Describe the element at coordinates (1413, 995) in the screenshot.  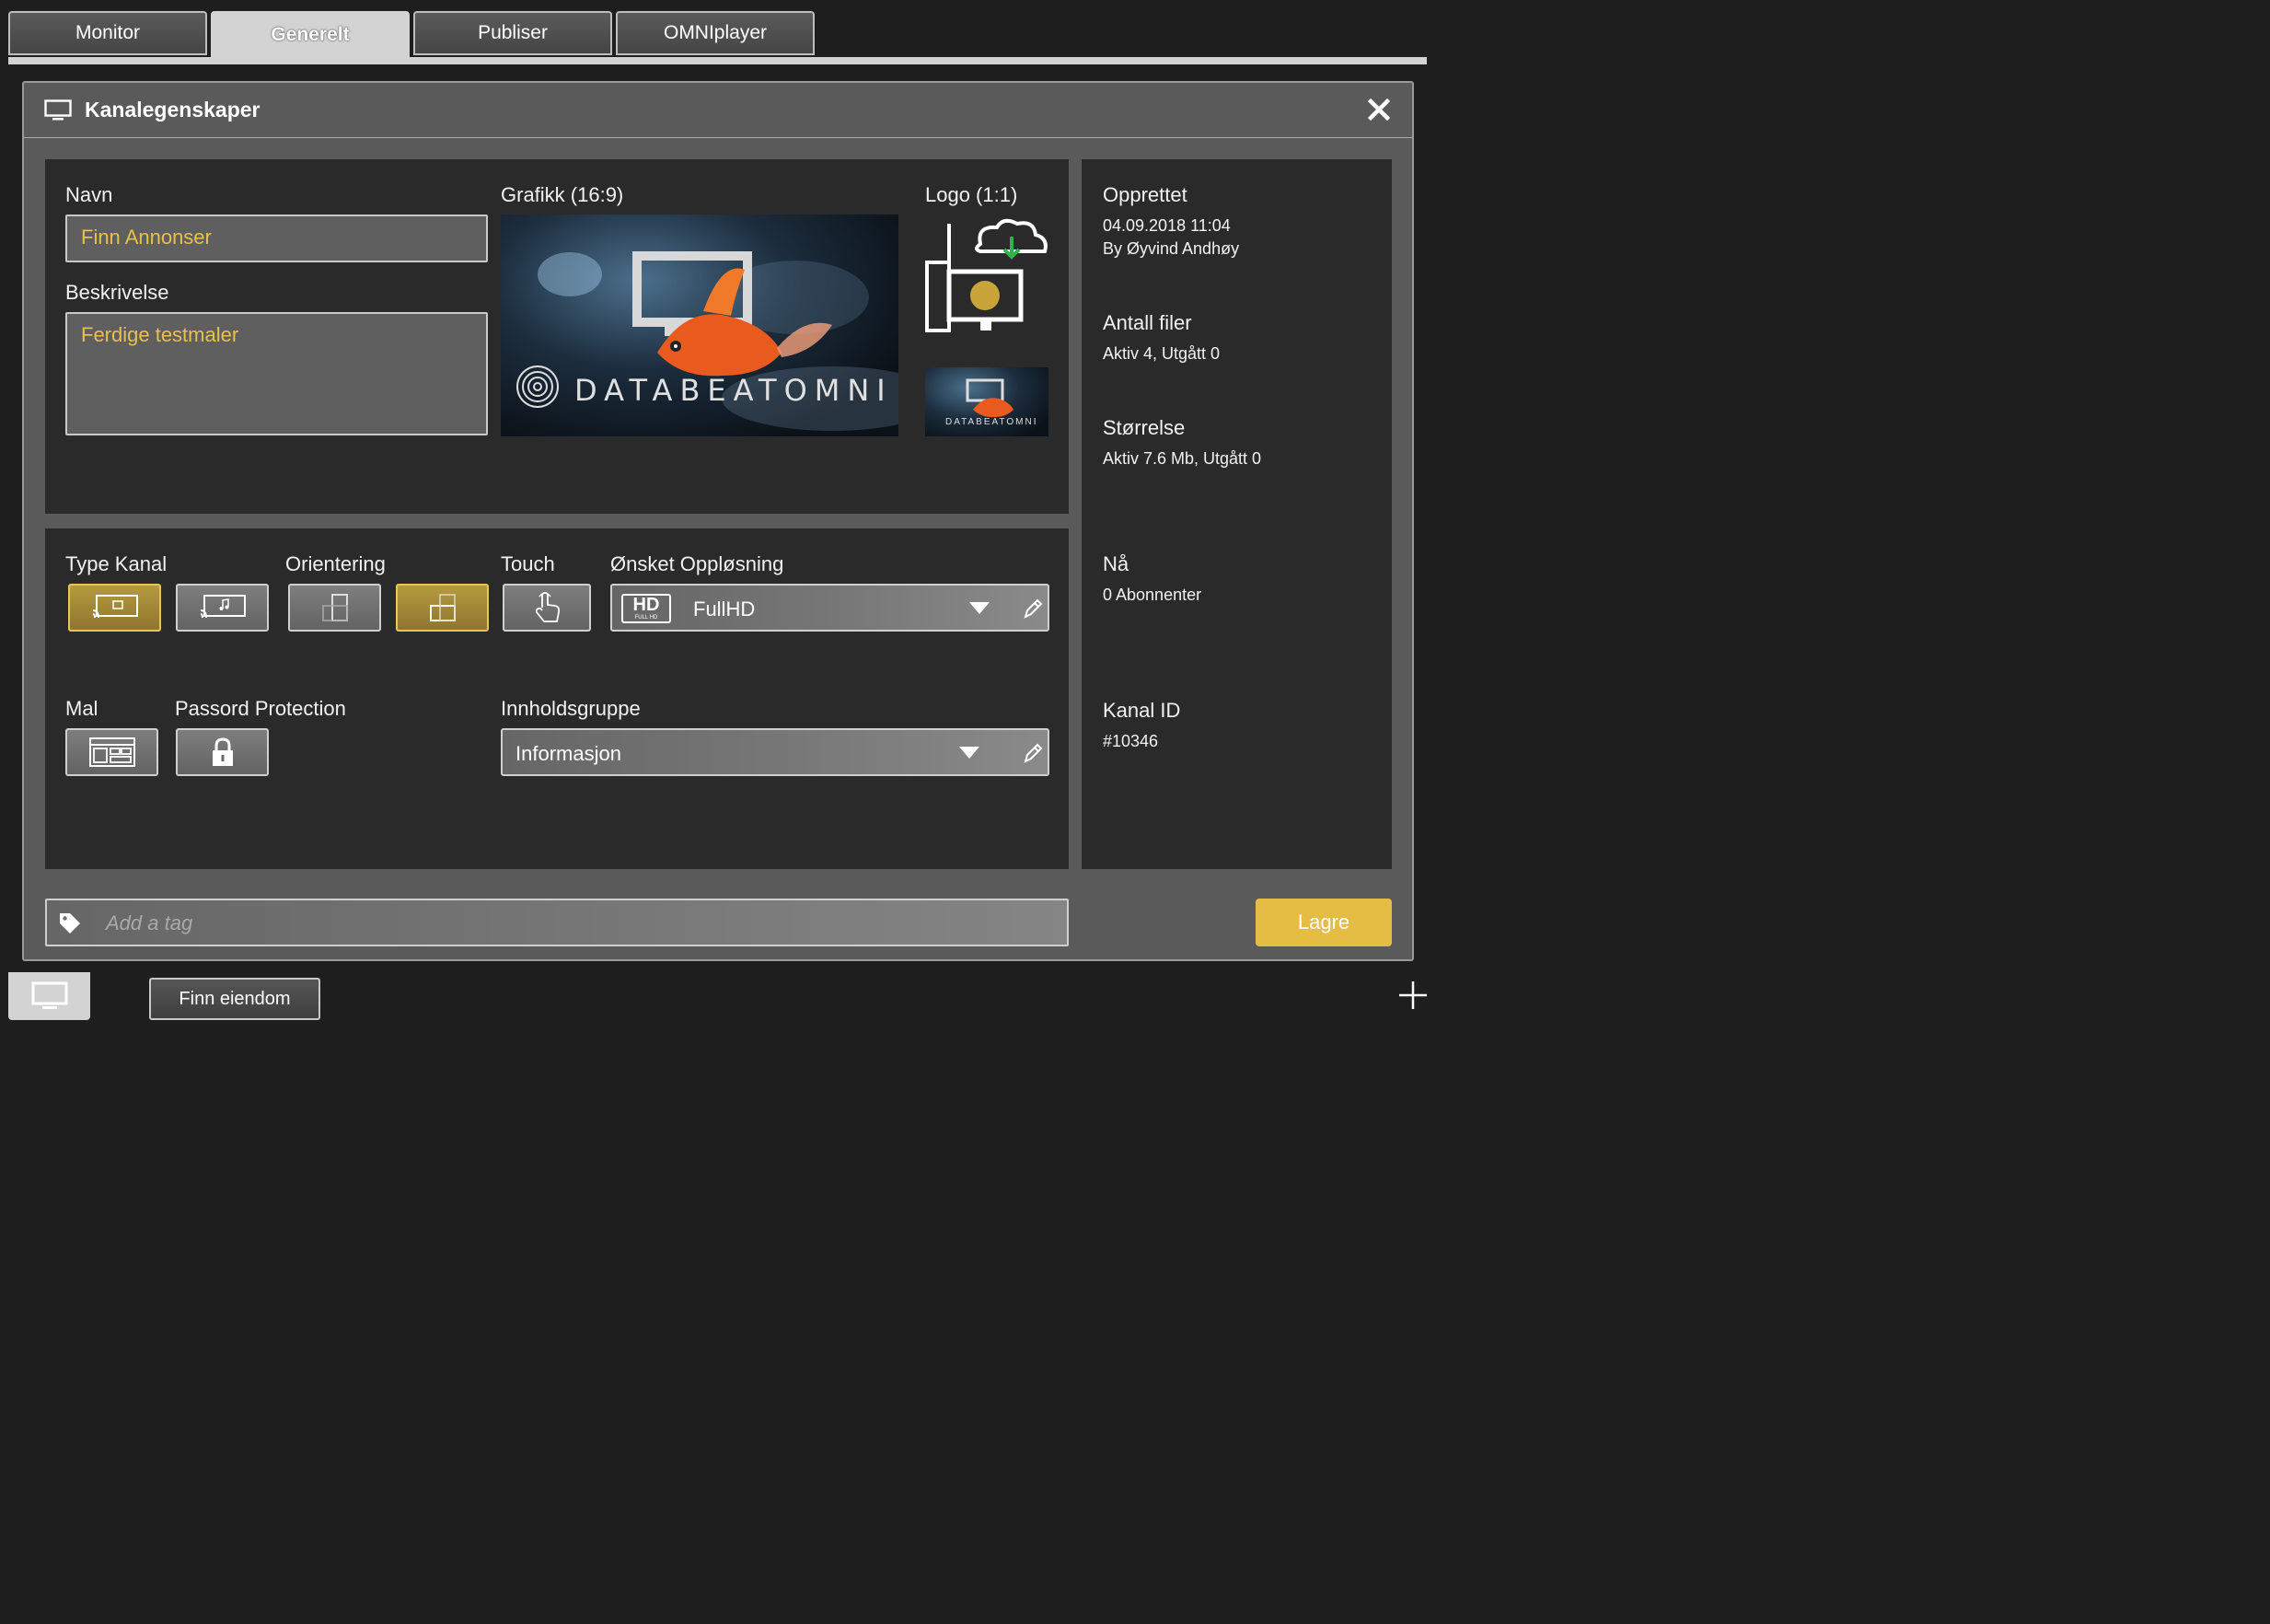
I see `add-icon` at that location.